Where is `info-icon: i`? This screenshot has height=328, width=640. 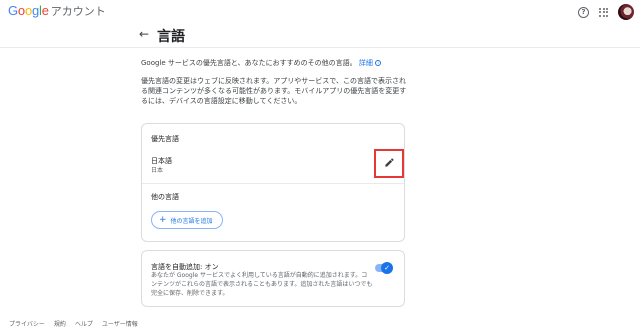
info-icon: i is located at coordinates (378, 63).